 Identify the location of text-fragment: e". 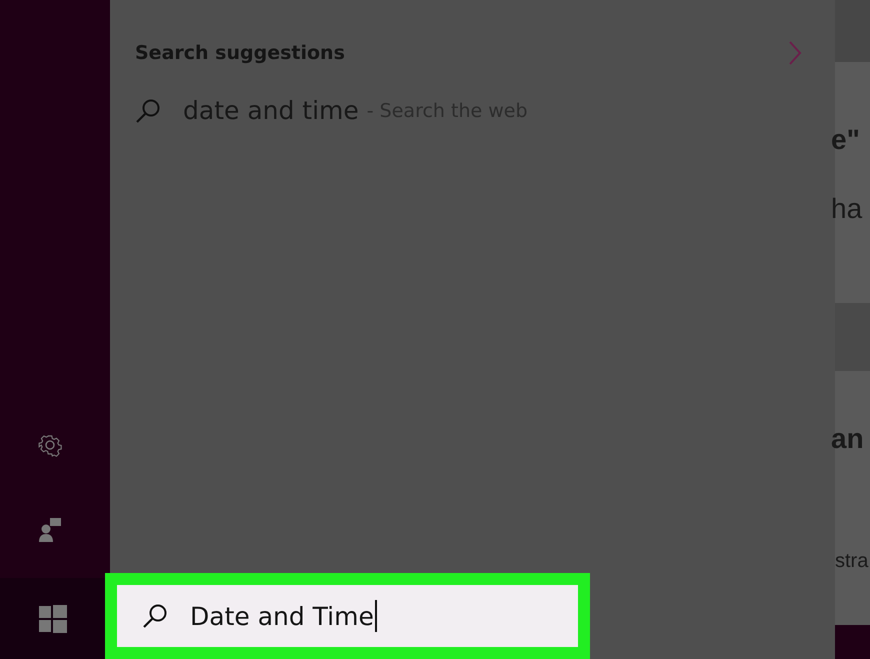
(845, 140).